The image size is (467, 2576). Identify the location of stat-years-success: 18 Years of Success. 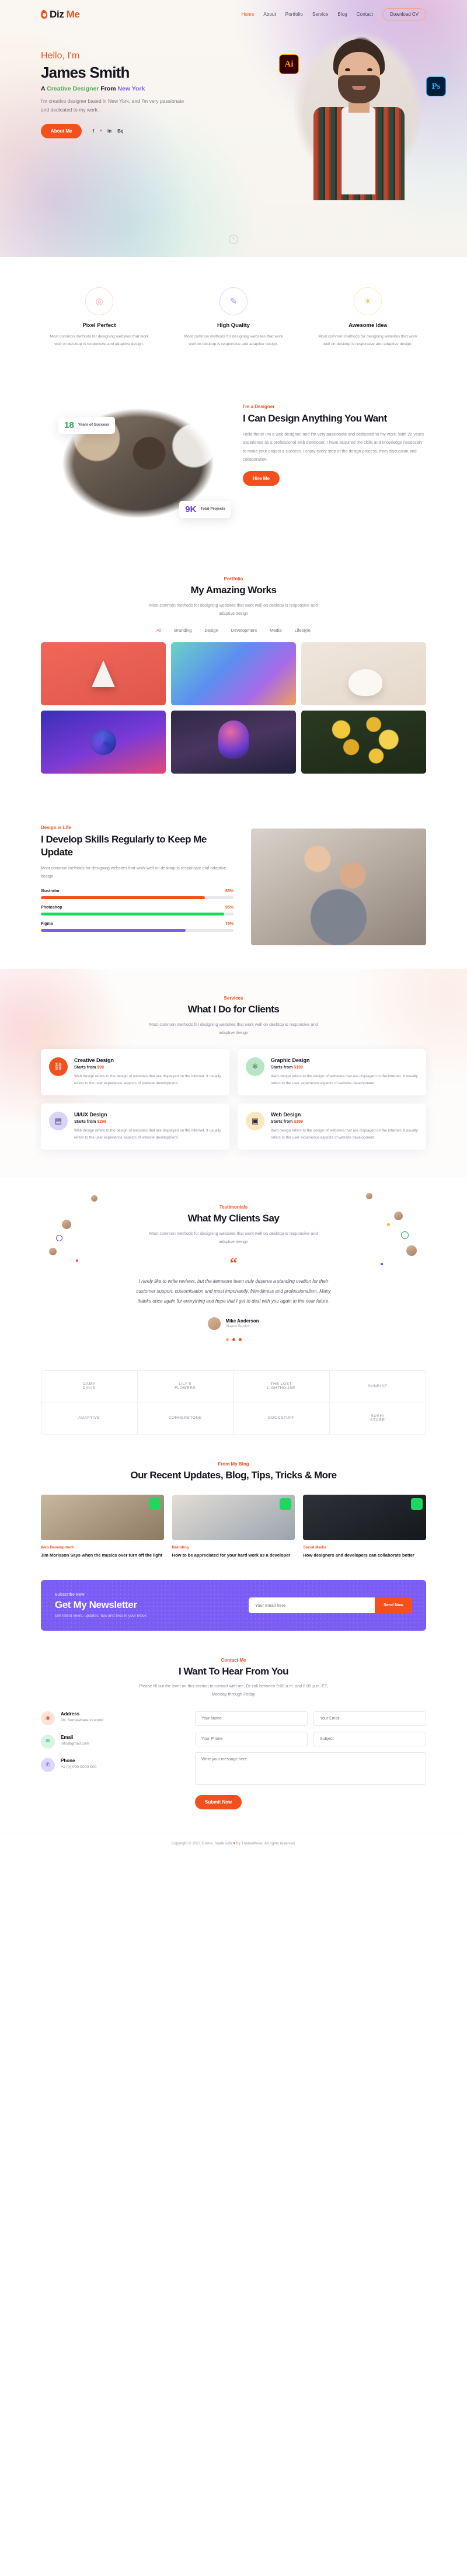
(87, 425).